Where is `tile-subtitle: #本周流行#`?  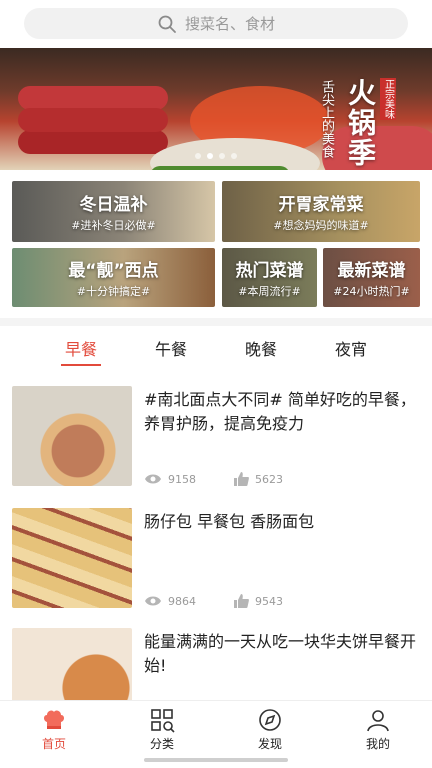 tile-subtitle: #本周流行# is located at coordinates (269, 291).